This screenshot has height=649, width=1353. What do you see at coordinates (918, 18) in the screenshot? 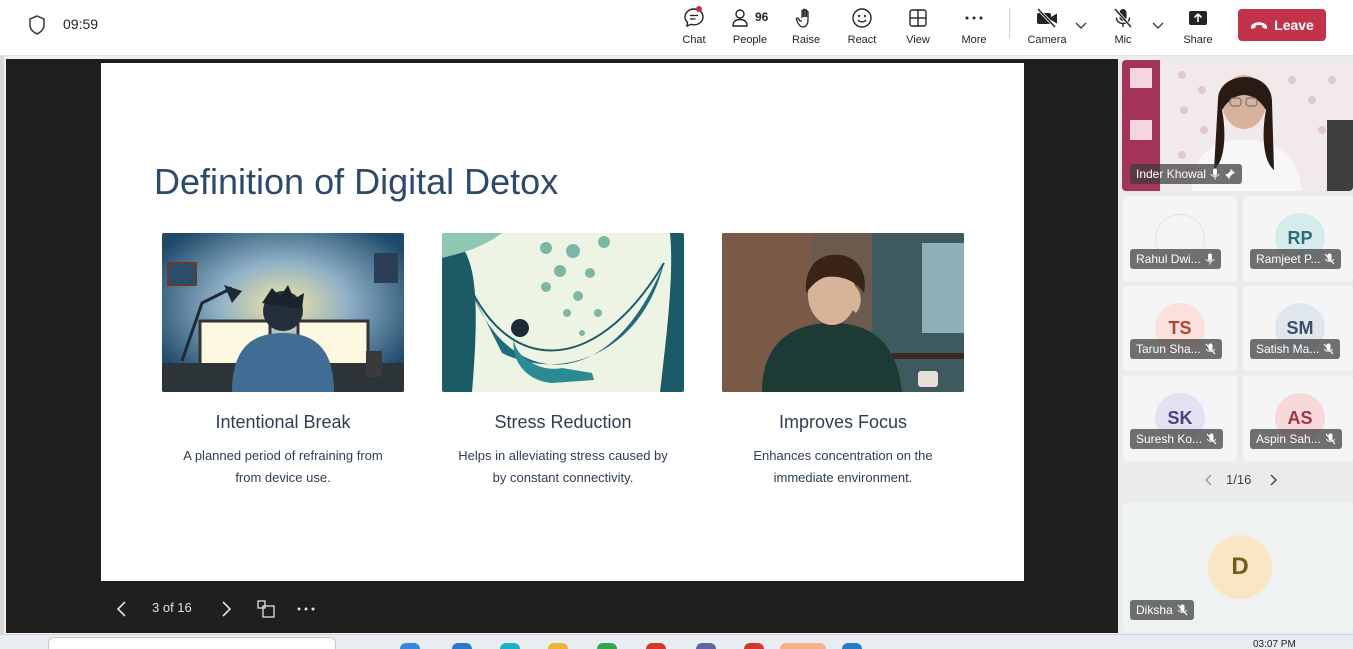
I see `grid-view-icon` at bounding box center [918, 18].